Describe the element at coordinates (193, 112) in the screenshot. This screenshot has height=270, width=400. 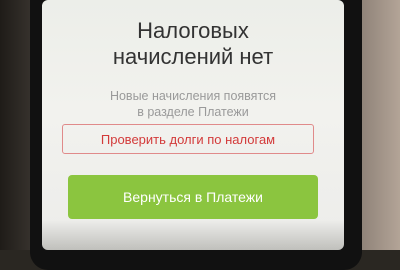
I see `empty-state-subtitle-line2: в разделе Платежи` at that location.